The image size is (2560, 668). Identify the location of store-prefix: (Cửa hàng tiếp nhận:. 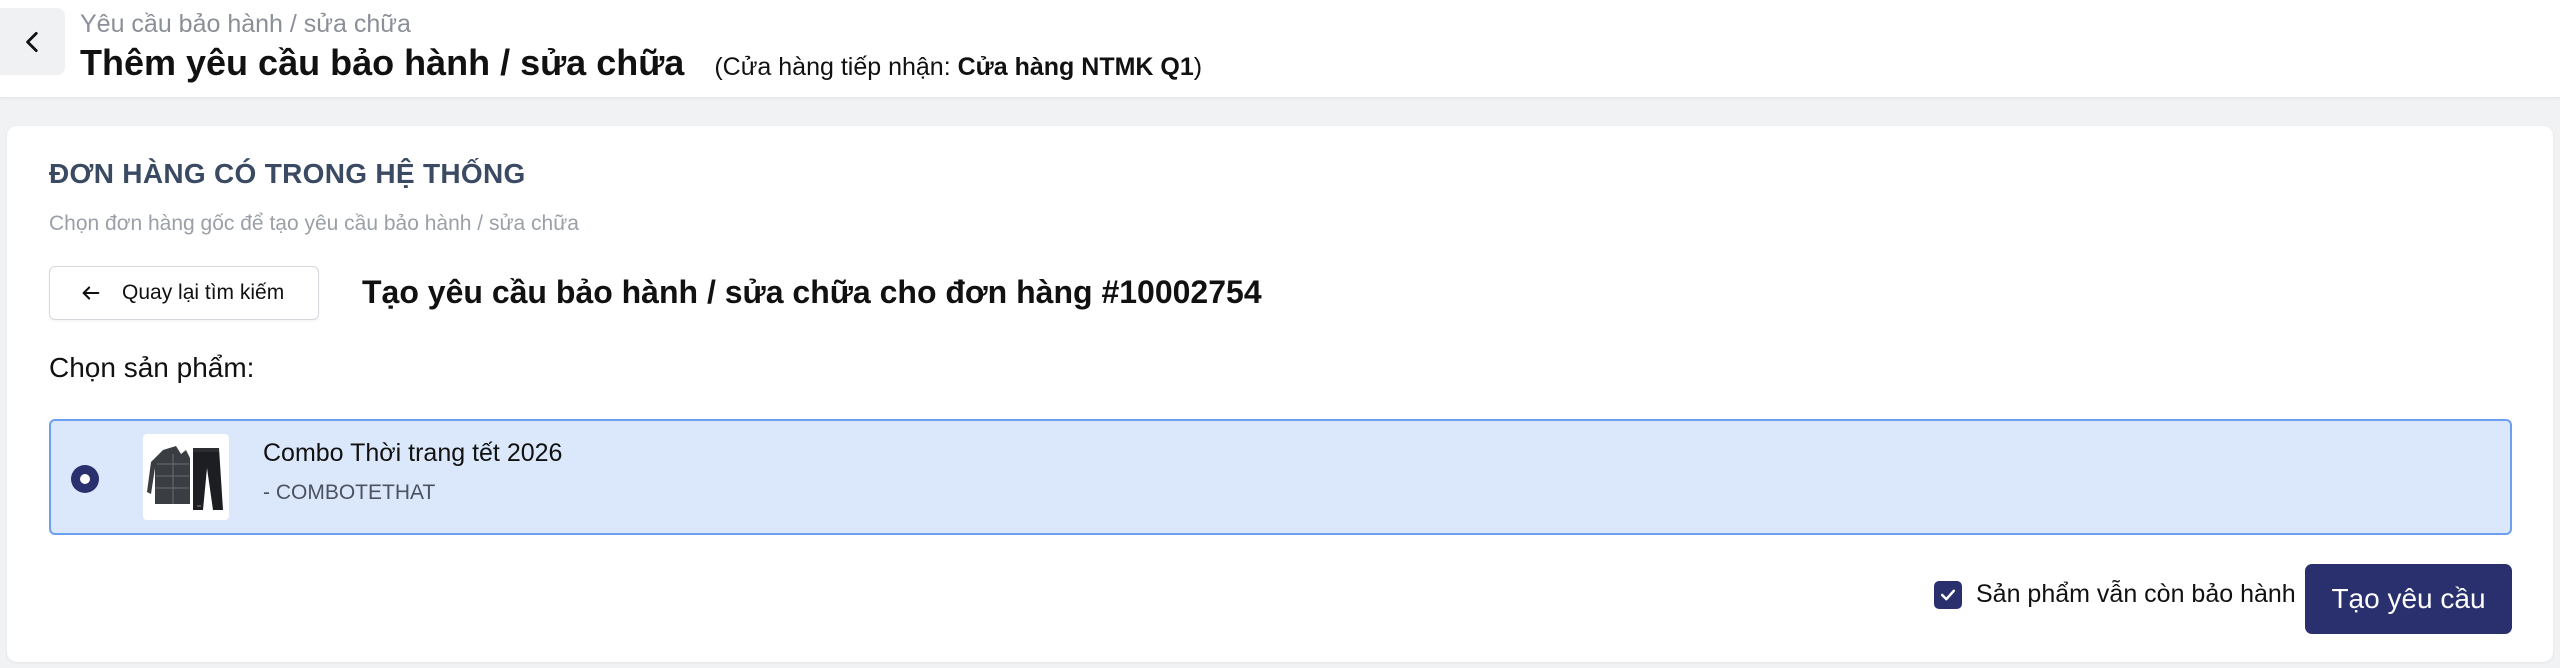
(836, 67).